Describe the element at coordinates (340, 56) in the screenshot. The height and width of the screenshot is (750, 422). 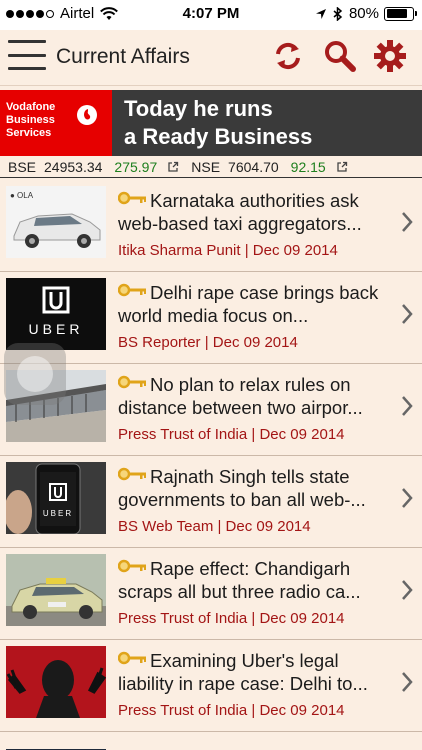
I see `search-icon` at that location.